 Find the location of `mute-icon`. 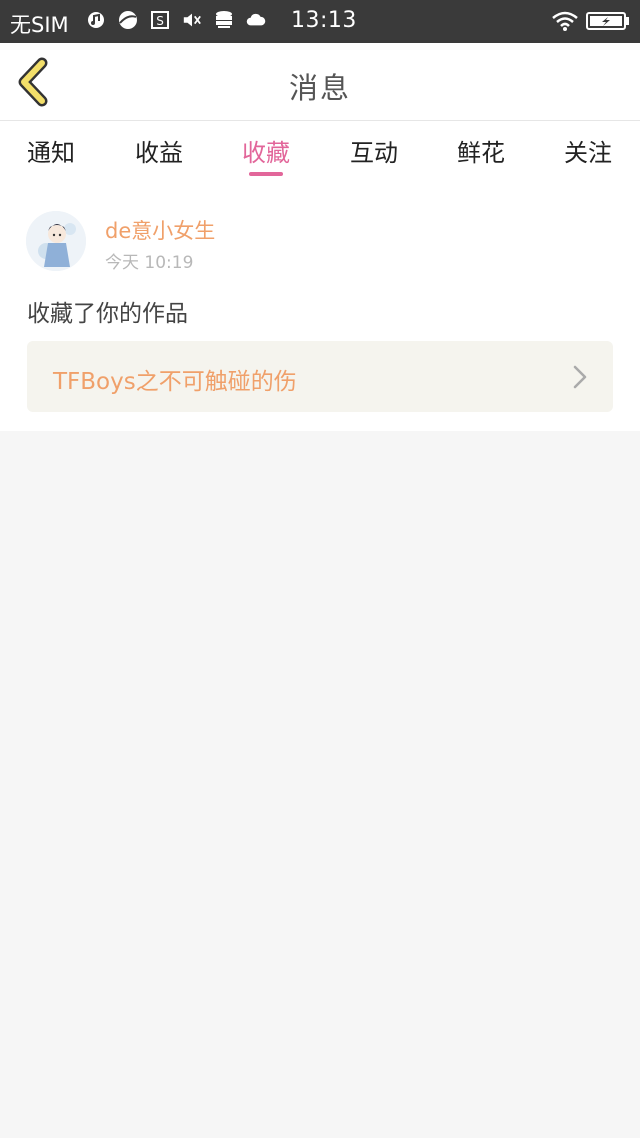

mute-icon is located at coordinates (192, 20).